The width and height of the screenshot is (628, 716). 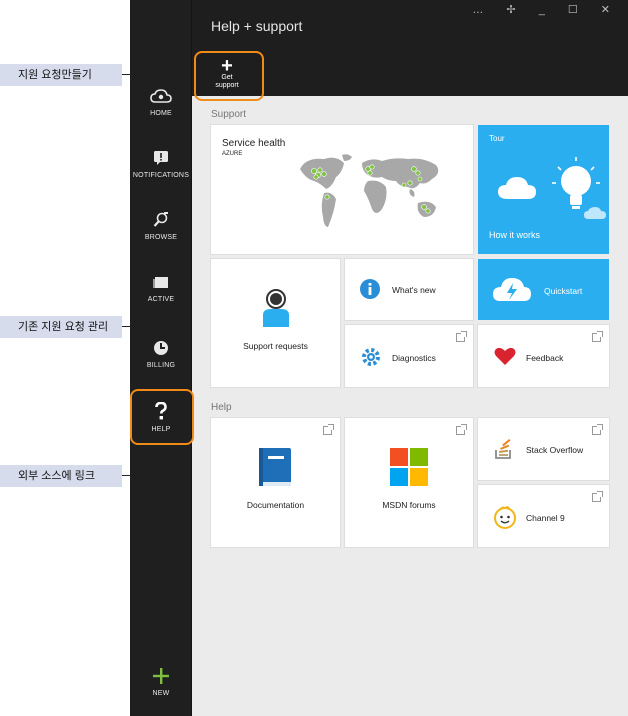 I want to click on cloud-icon, so click(x=161, y=96).